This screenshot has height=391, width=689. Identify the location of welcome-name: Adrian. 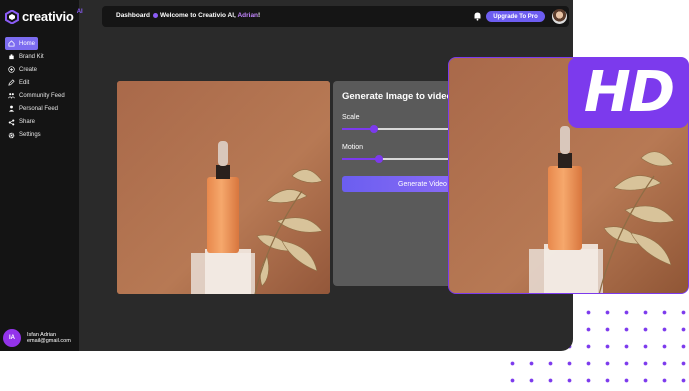
(248, 15).